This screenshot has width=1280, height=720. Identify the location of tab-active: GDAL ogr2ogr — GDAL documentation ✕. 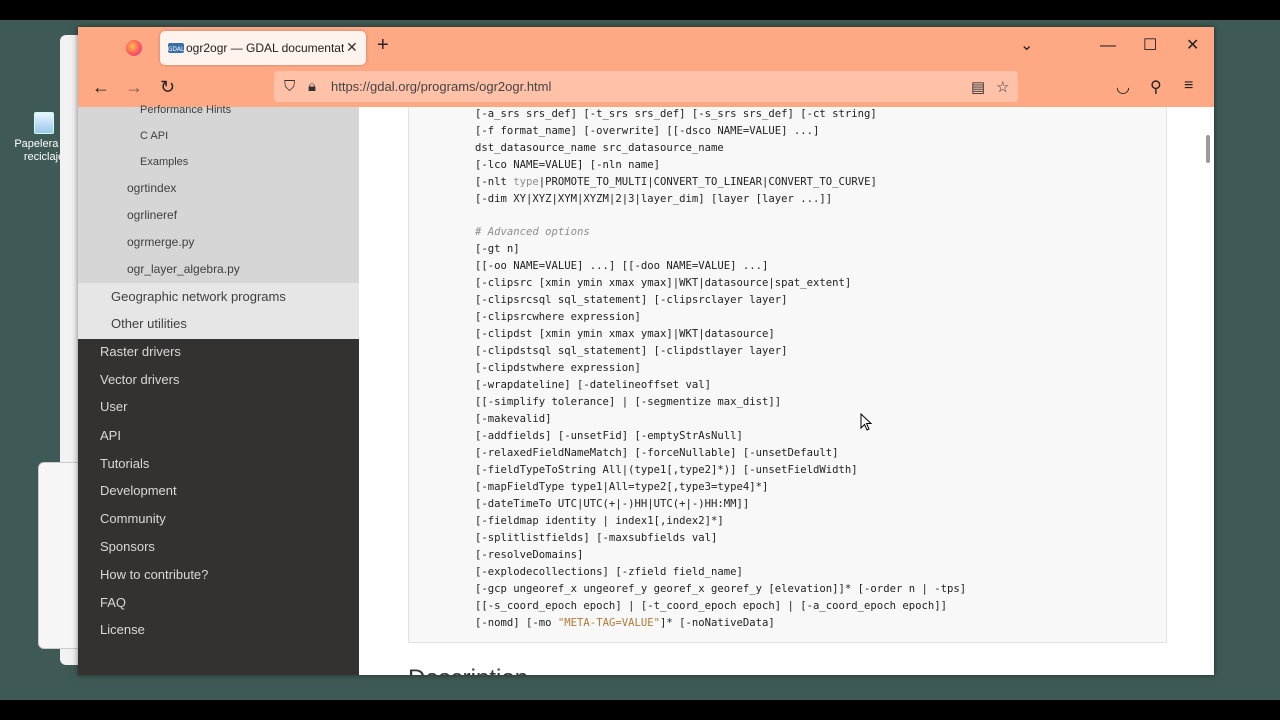
(263, 48).